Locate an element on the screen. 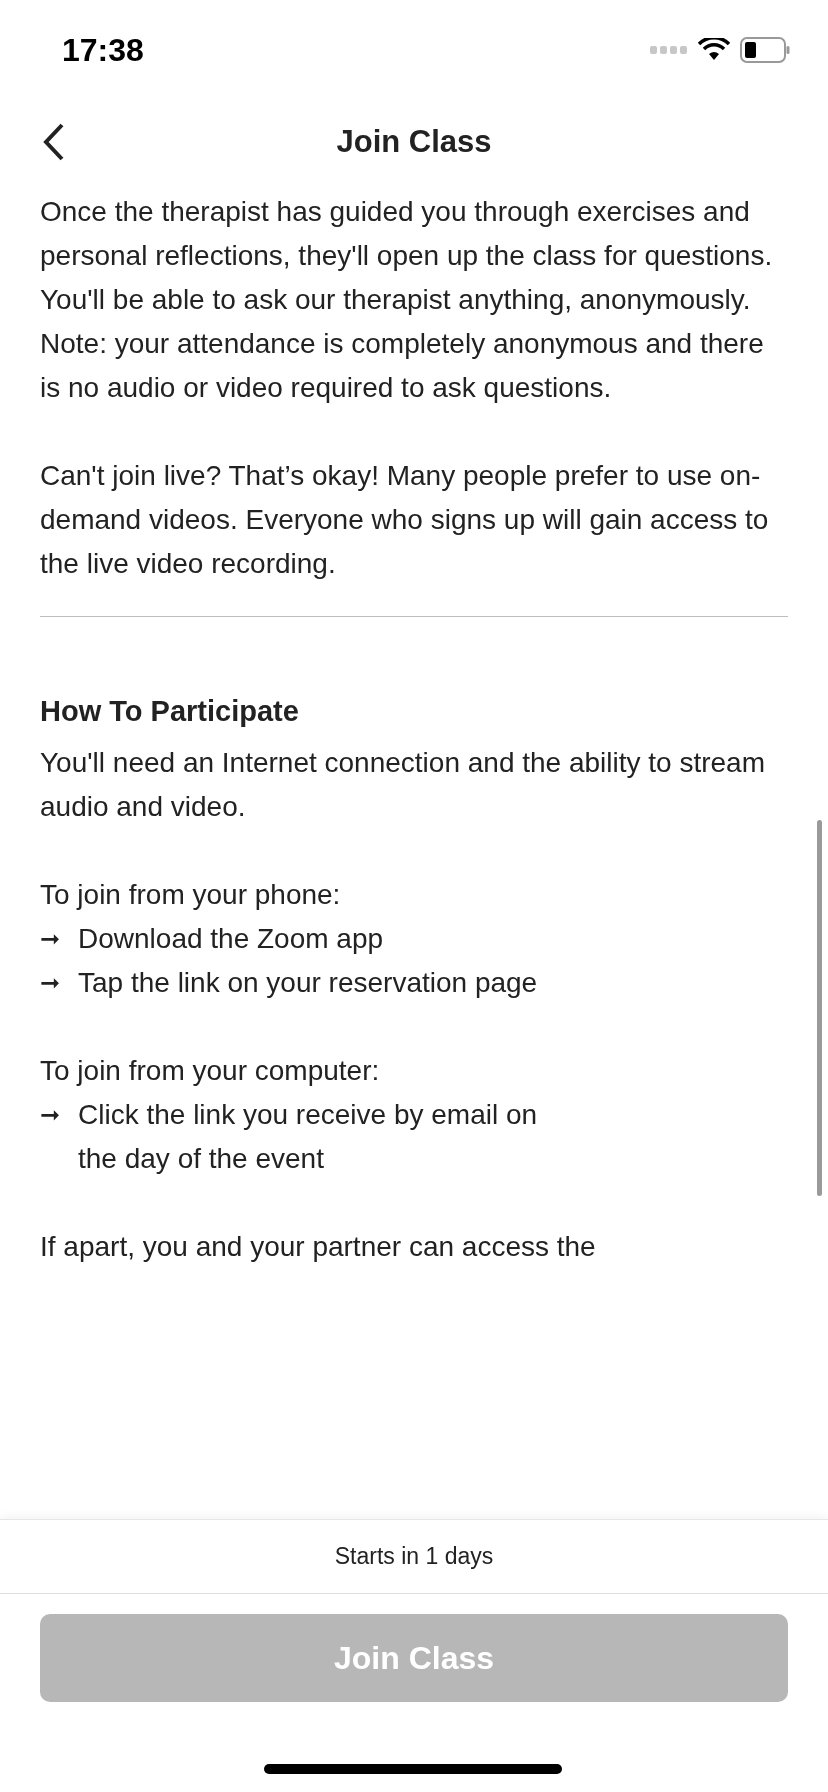 The width and height of the screenshot is (828, 1792). section-heading: How To Participate is located at coordinates (170, 711).